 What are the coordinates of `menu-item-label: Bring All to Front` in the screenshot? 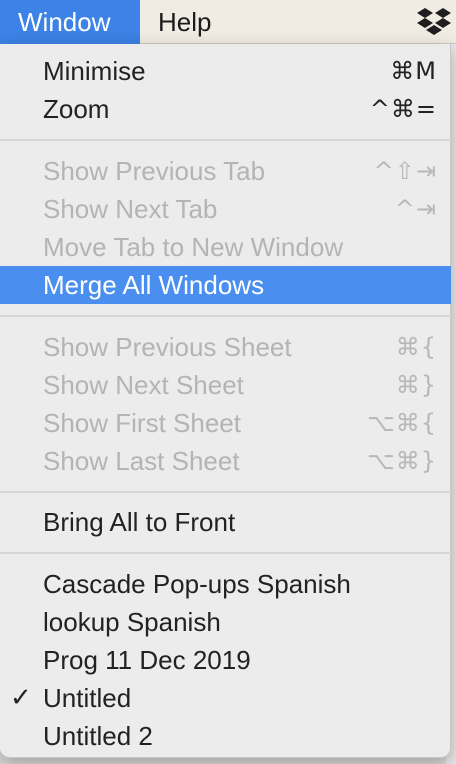 It's located at (139, 522).